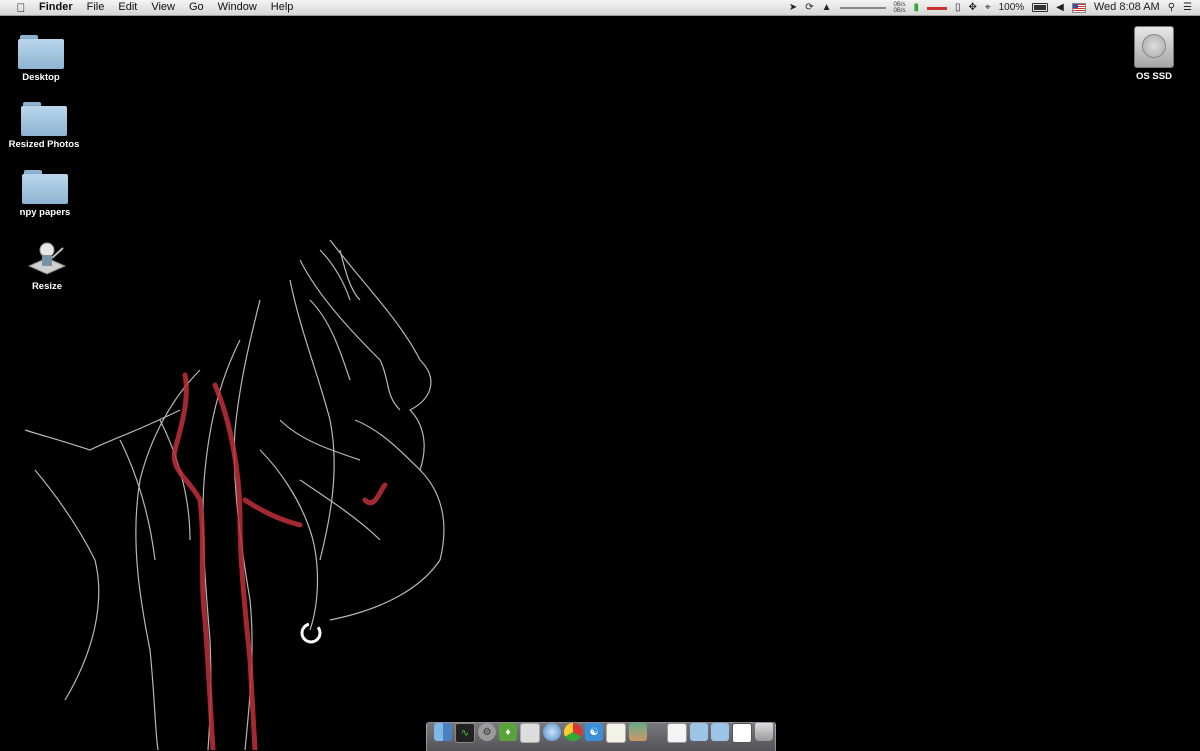 This screenshot has width=1200, height=751. What do you see at coordinates (96, 7) in the screenshot?
I see `menu-file: File` at bounding box center [96, 7].